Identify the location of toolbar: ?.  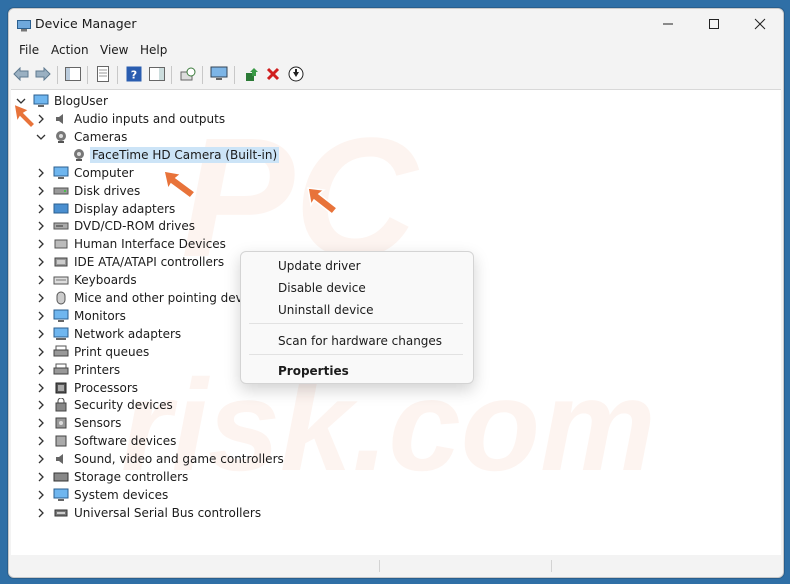
(396, 75).